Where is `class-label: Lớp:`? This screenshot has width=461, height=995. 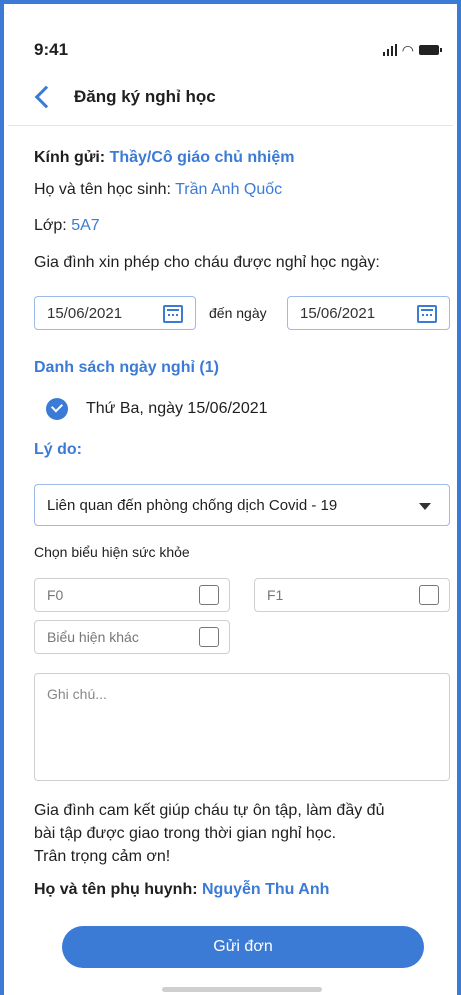
class-label: Lớp: is located at coordinates (50, 225).